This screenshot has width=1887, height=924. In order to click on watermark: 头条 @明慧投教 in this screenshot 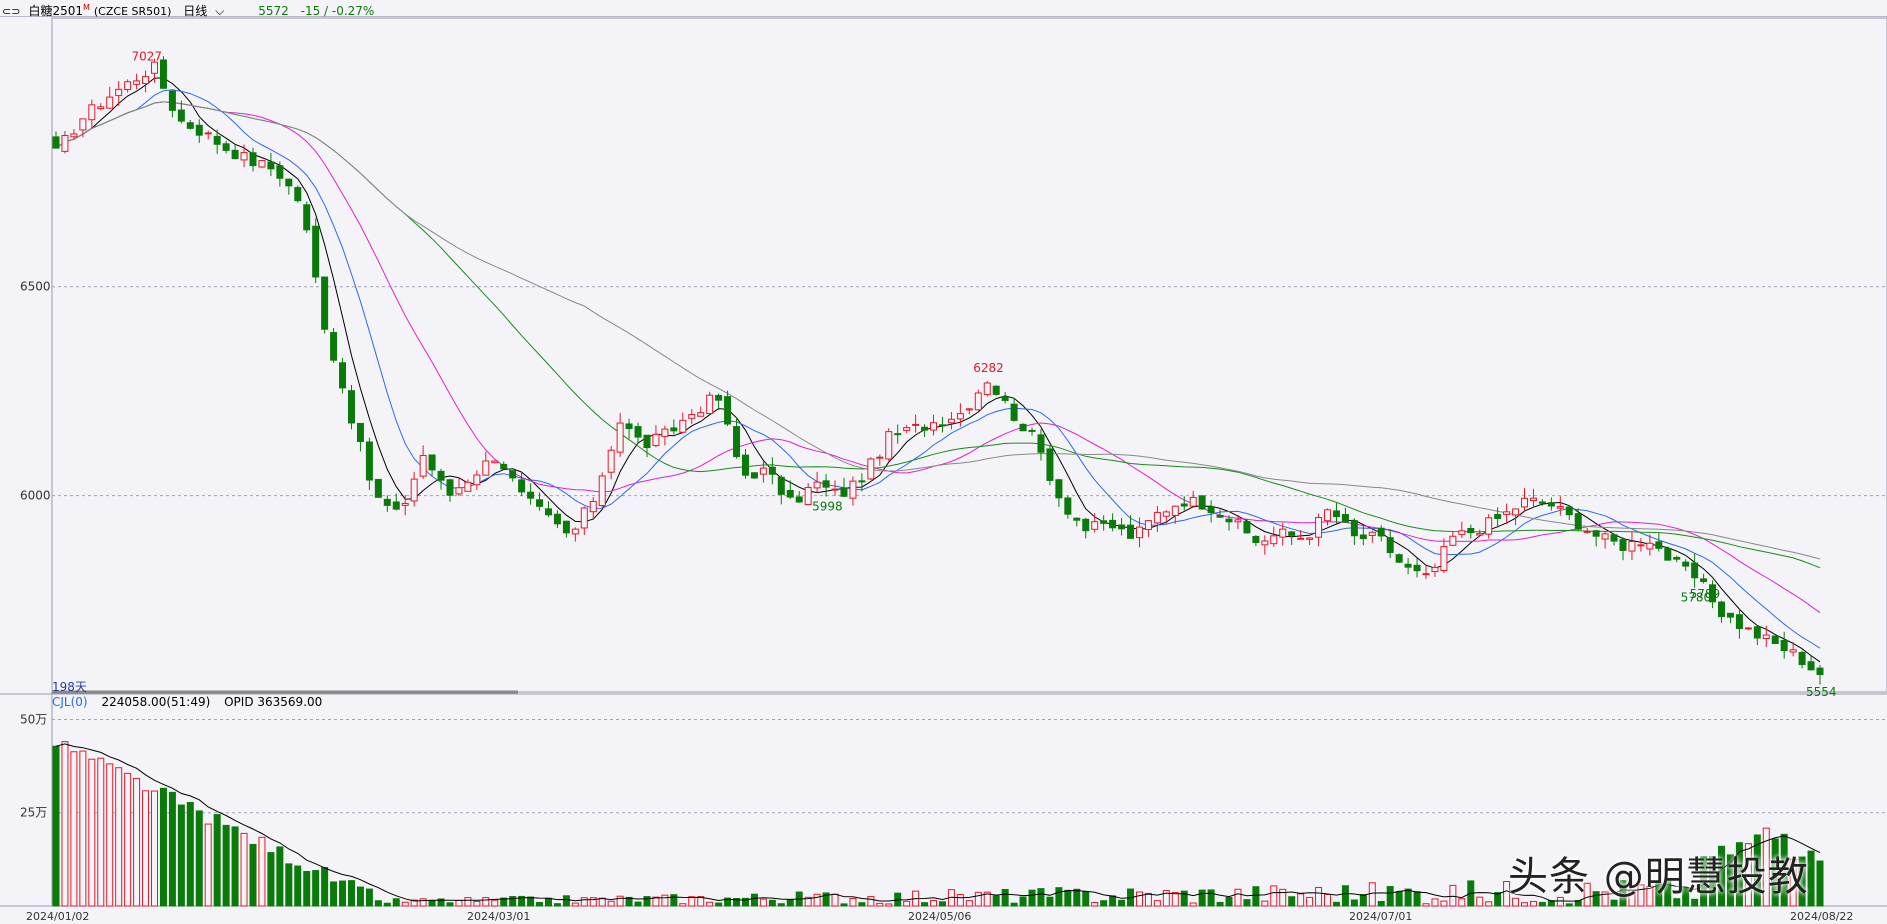, I will do `click(1658, 877)`.